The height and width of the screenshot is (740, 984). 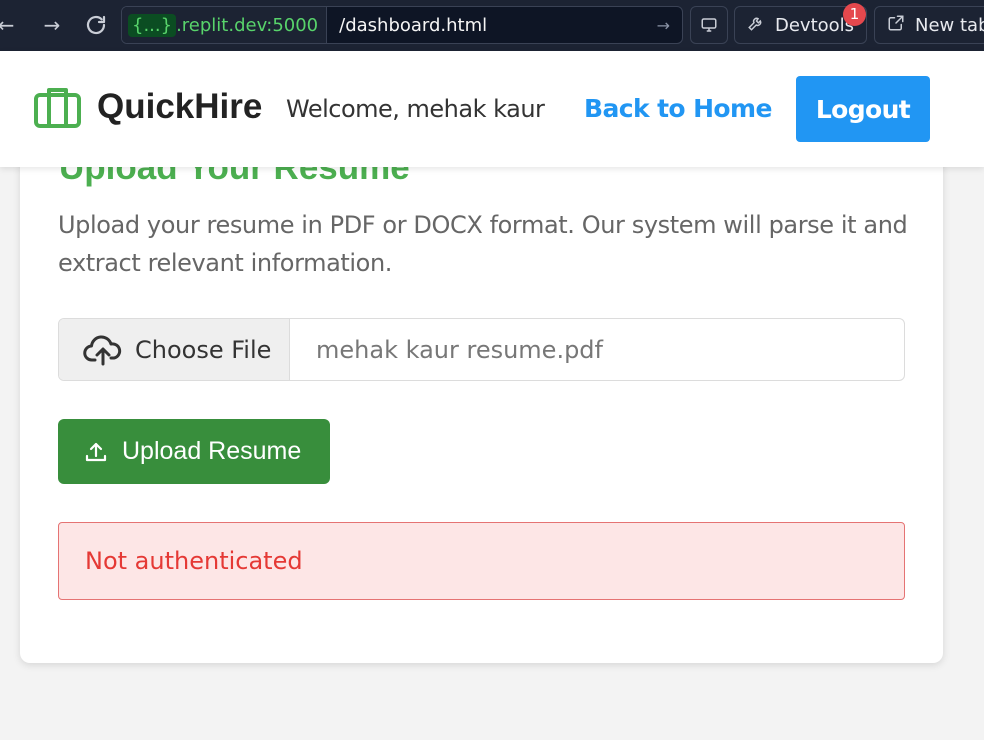 What do you see at coordinates (96, 25) in the screenshot?
I see `reload-icon` at bounding box center [96, 25].